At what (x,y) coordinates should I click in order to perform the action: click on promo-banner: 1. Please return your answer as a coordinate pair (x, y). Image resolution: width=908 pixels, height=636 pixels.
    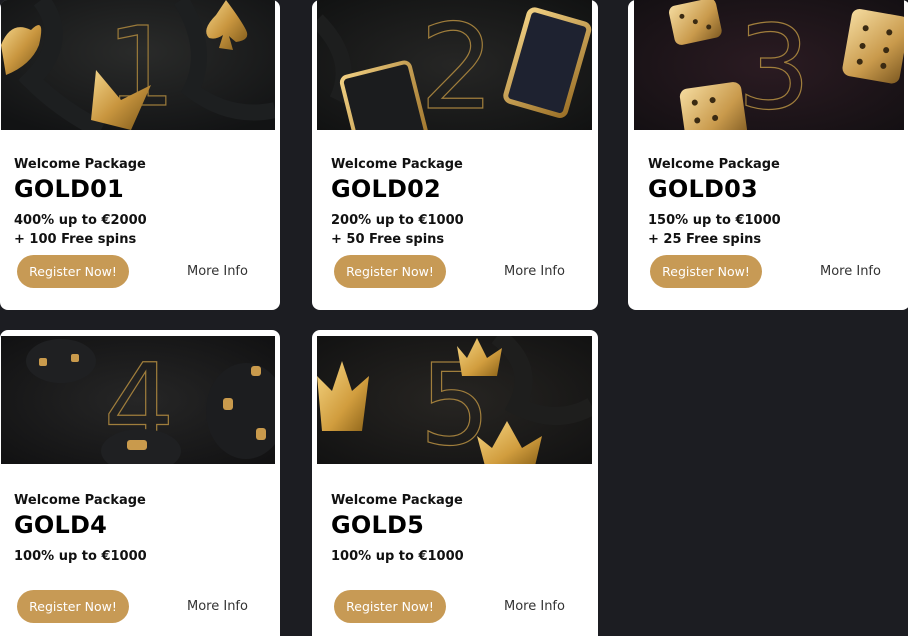
    Looking at the image, I should click on (138, 65).